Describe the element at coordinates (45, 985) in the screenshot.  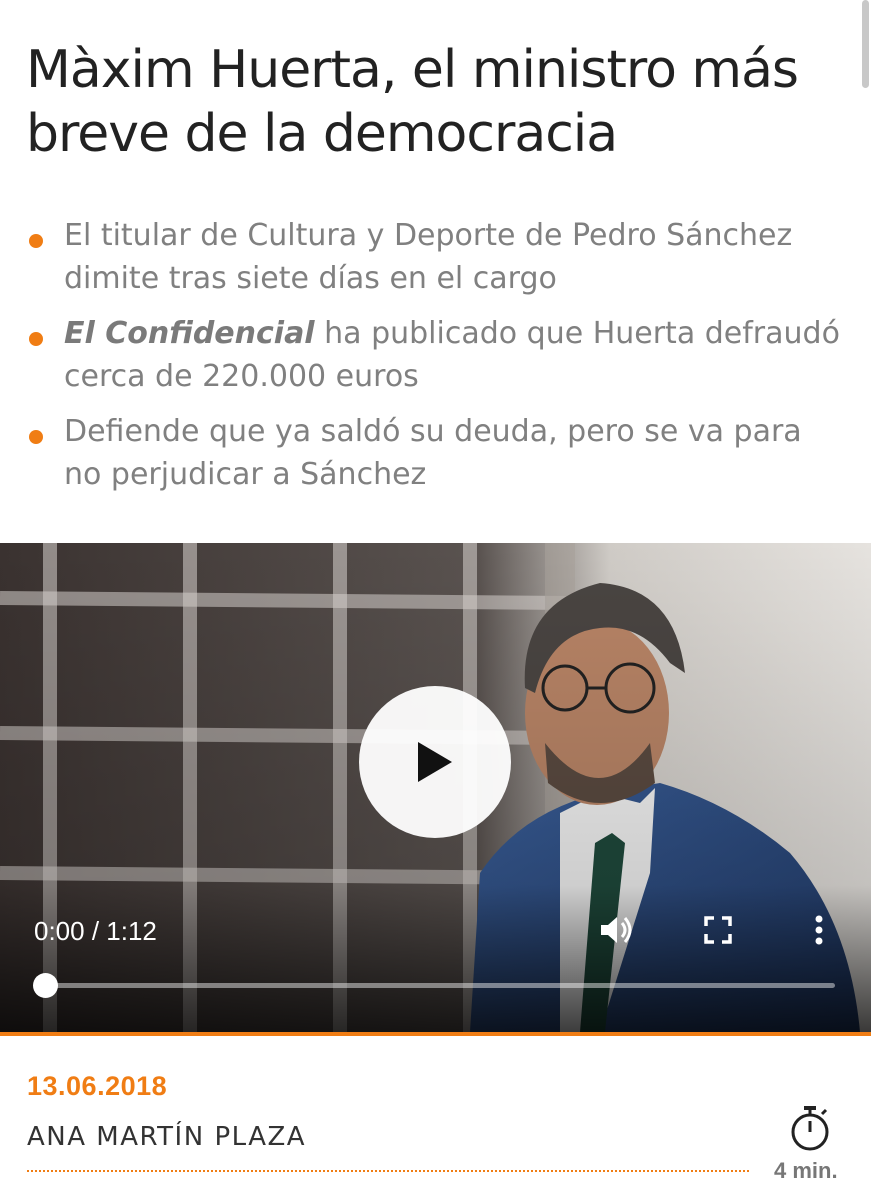
I see `video-progress-thumb` at that location.